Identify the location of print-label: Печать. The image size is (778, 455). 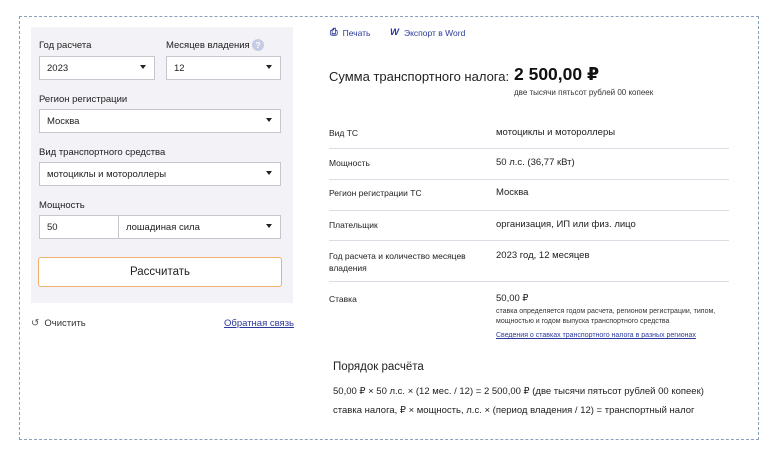
(356, 32).